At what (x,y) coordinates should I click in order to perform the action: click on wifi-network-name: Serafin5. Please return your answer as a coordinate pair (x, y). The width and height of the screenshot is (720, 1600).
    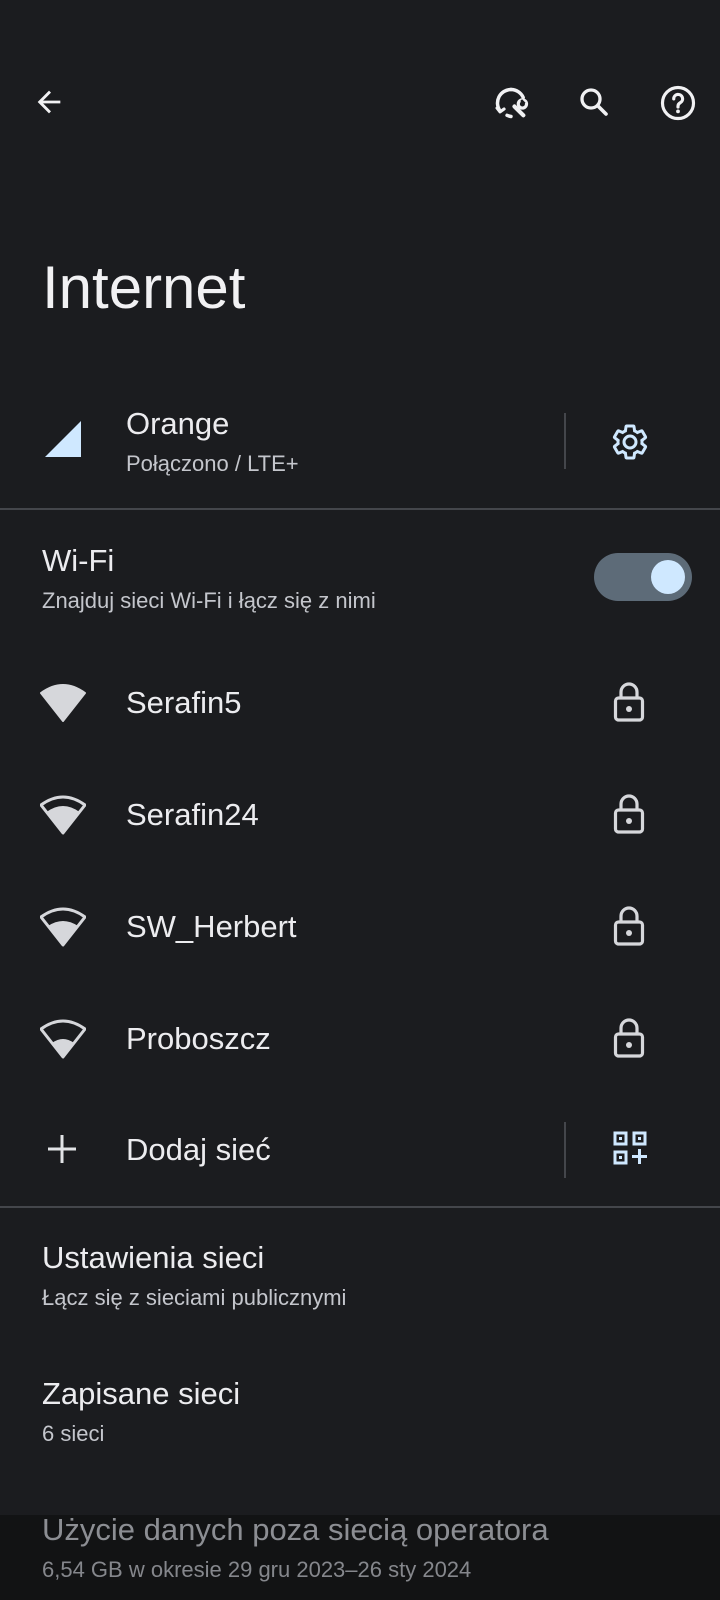
    Looking at the image, I should click on (184, 702).